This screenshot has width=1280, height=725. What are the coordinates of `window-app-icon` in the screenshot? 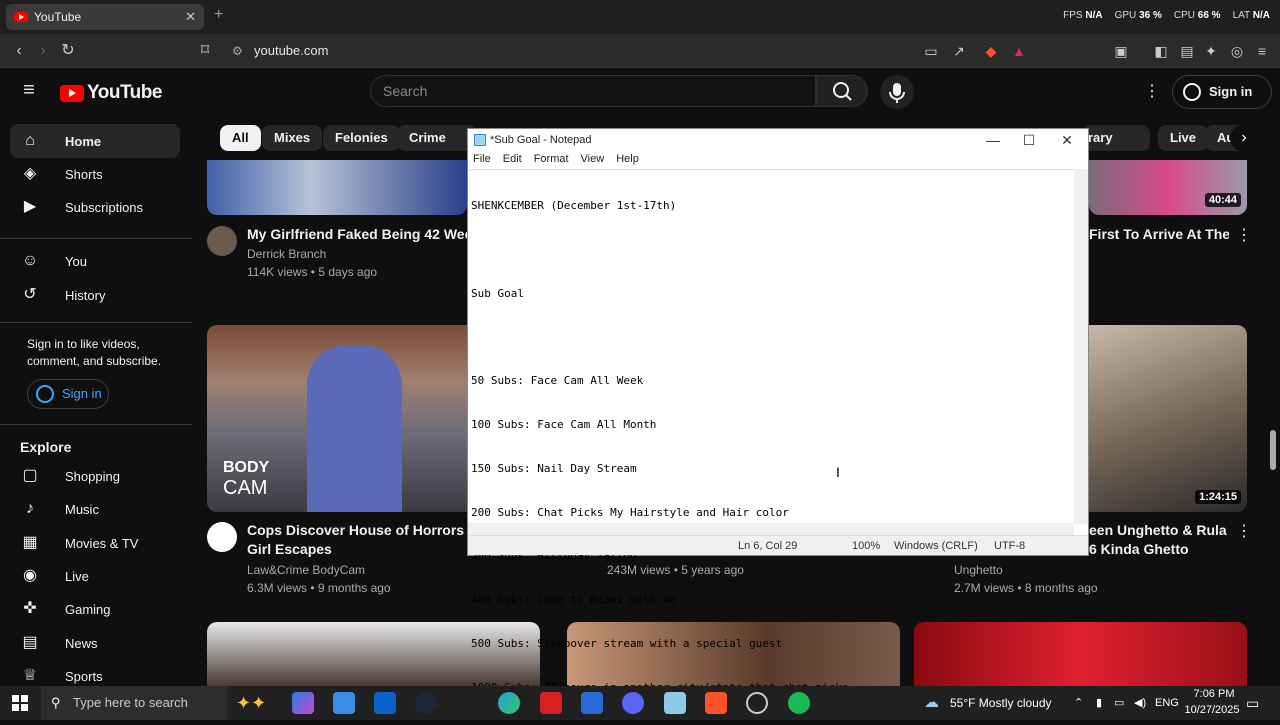 It's located at (592, 703).